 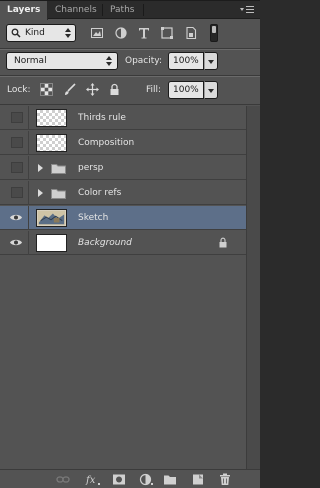 What do you see at coordinates (63, 479) in the screenshot?
I see `link-layers-icon` at bounding box center [63, 479].